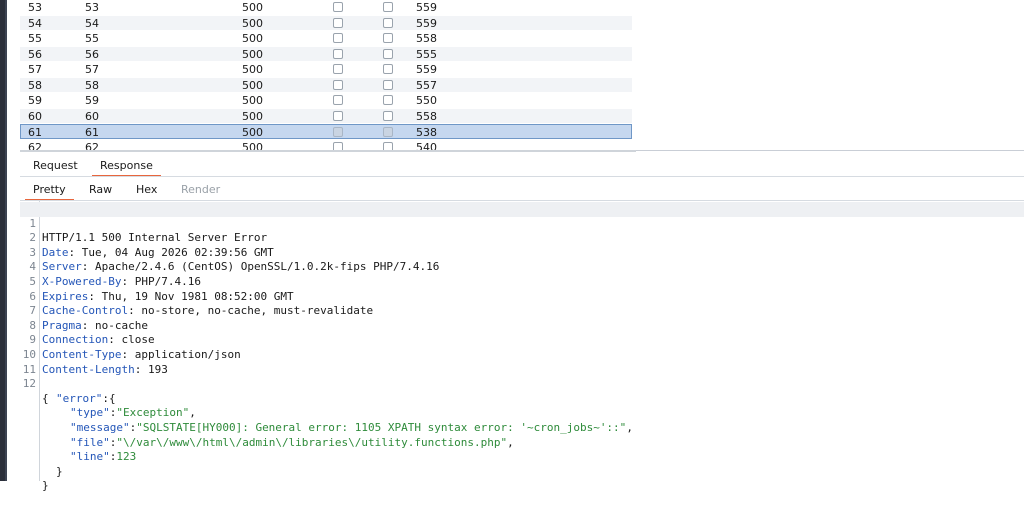  What do you see at coordinates (35, 69) in the screenshot?
I see `row-index: 57` at bounding box center [35, 69].